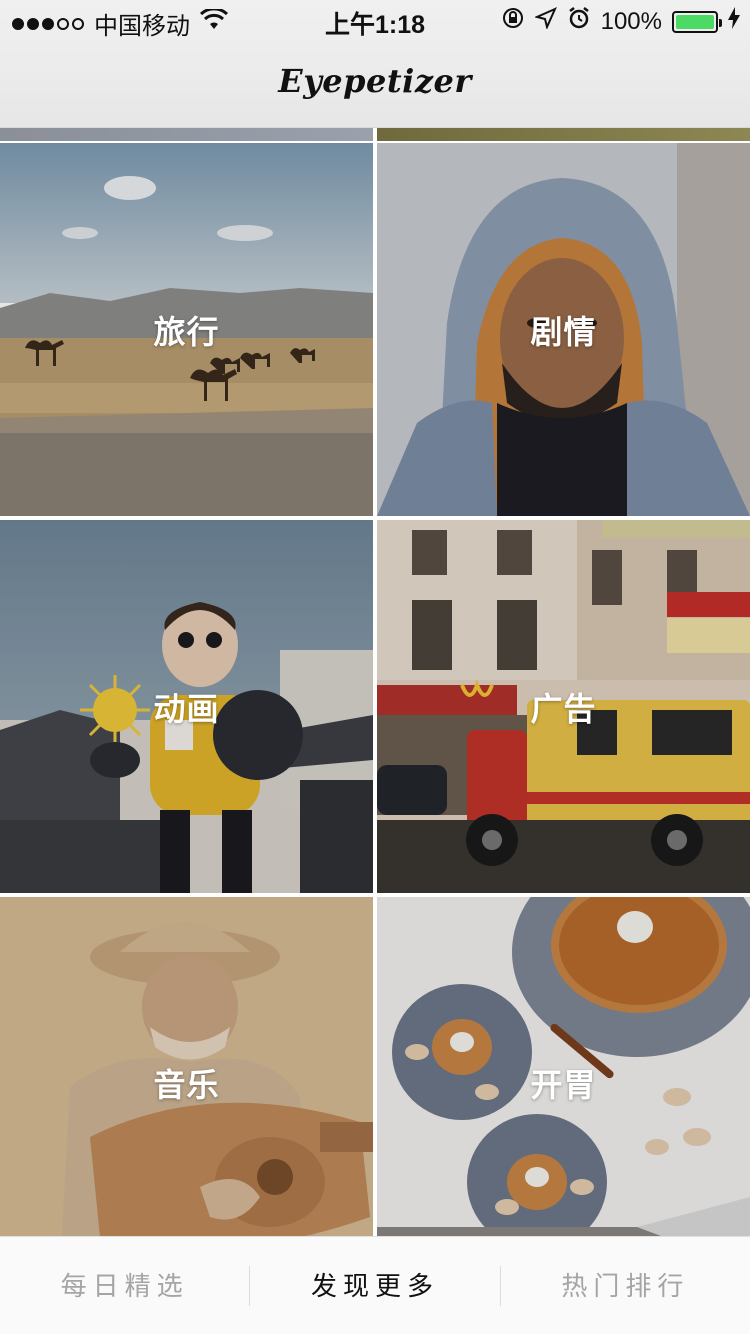 The height and width of the screenshot is (1334, 750). What do you see at coordinates (186, 1085) in the screenshot?
I see `category-label: 音乐` at bounding box center [186, 1085].